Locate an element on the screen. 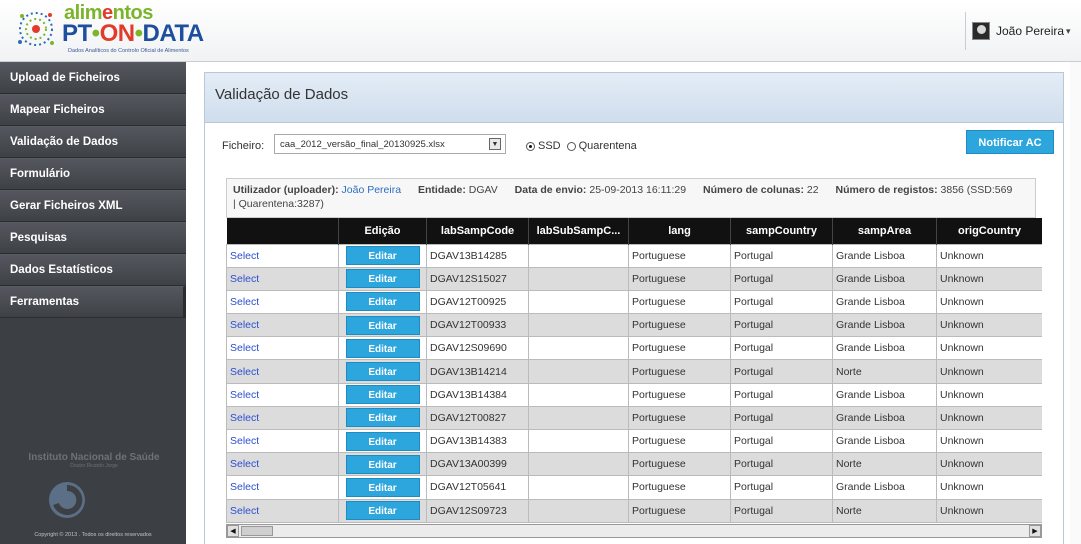 Image resolution: width=1081 pixels, height=544 pixels. status-radio-group: SSD Quarentena is located at coordinates (578, 146).